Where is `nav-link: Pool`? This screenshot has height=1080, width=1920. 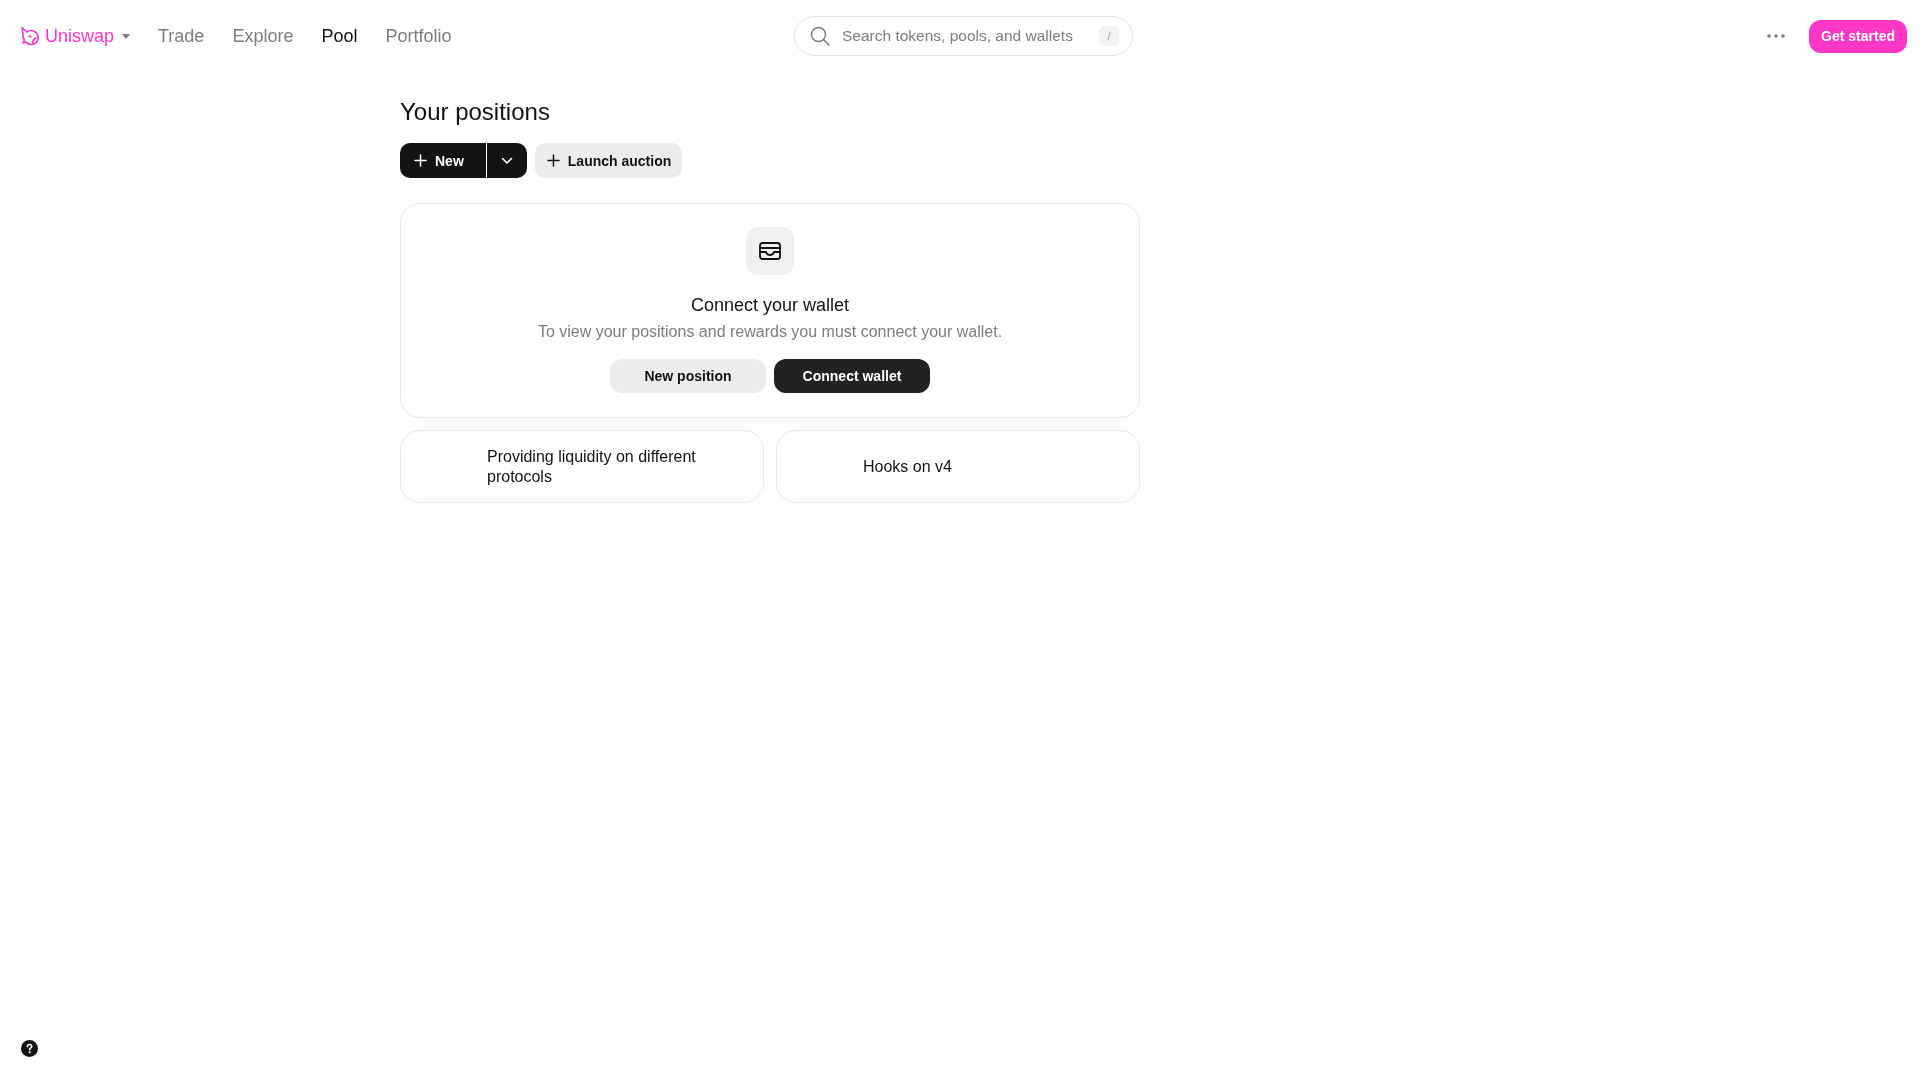 nav-link: Pool is located at coordinates (339, 36).